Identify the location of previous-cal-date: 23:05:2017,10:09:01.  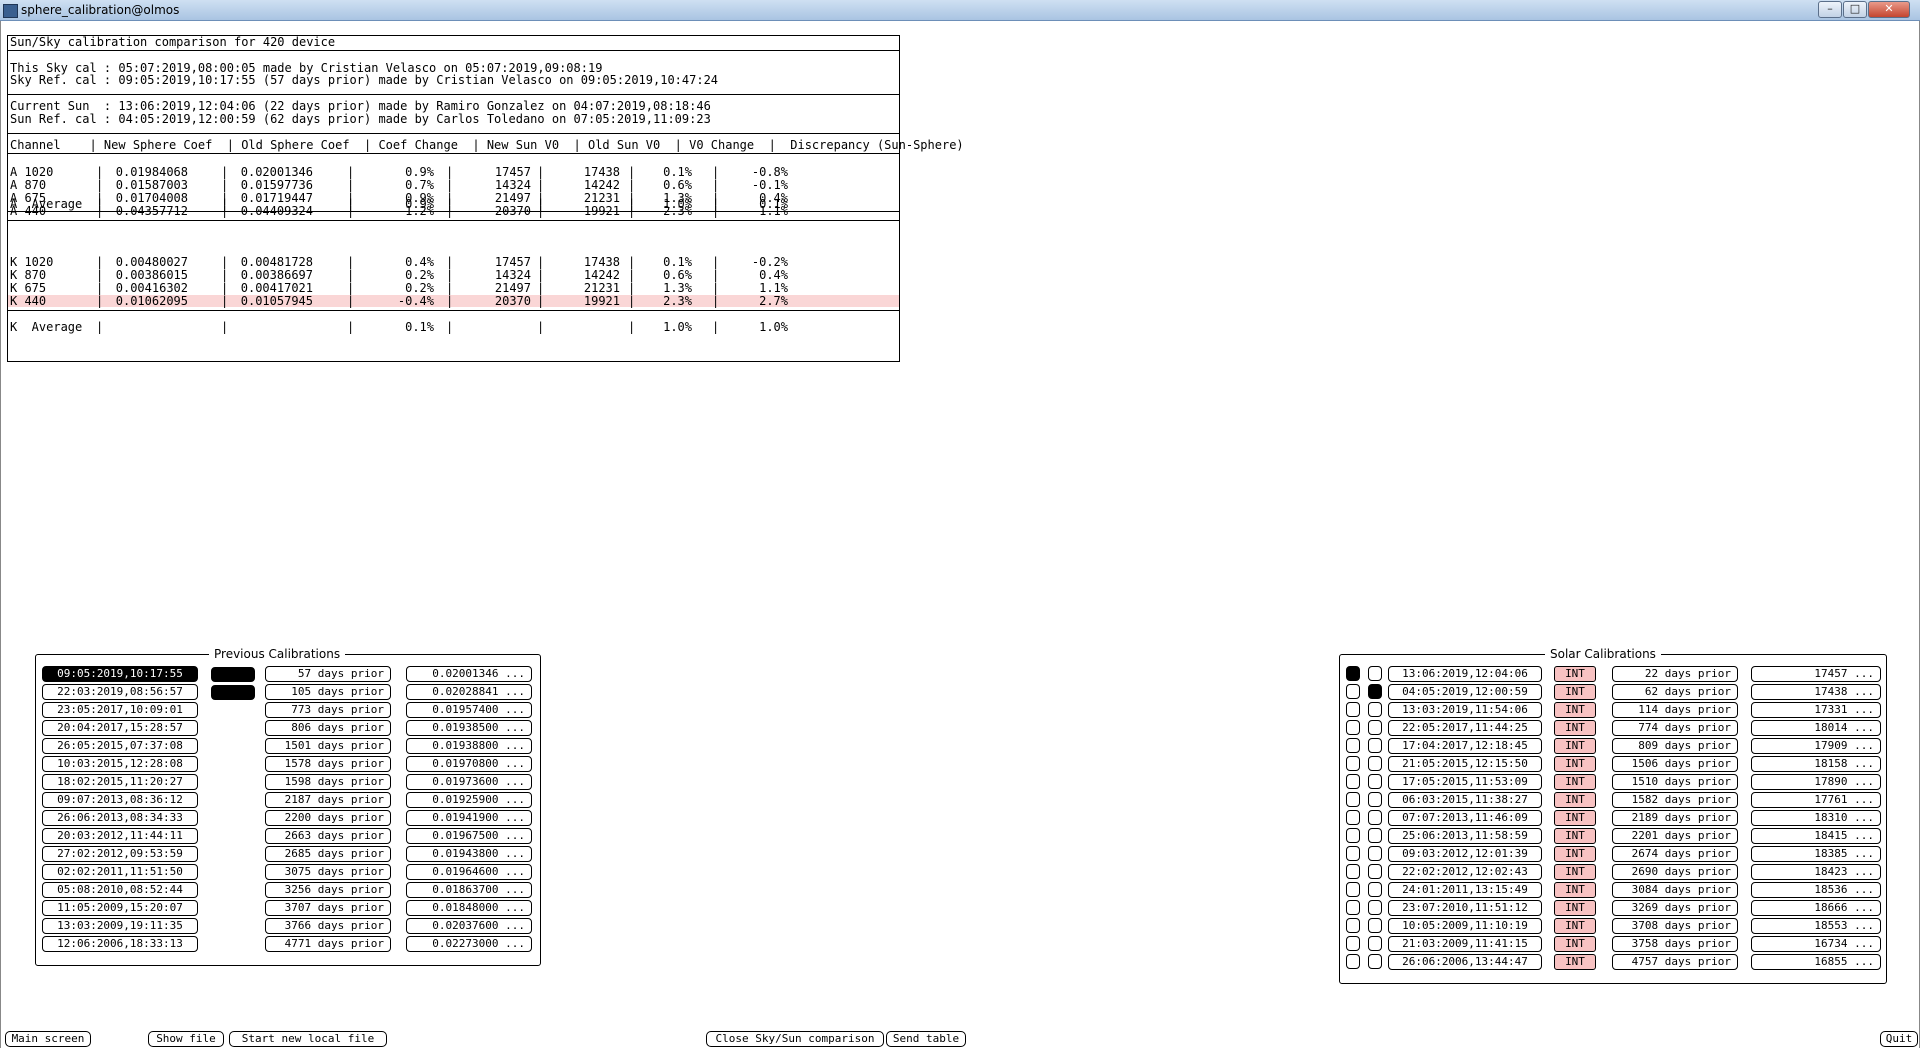
(120, 710).